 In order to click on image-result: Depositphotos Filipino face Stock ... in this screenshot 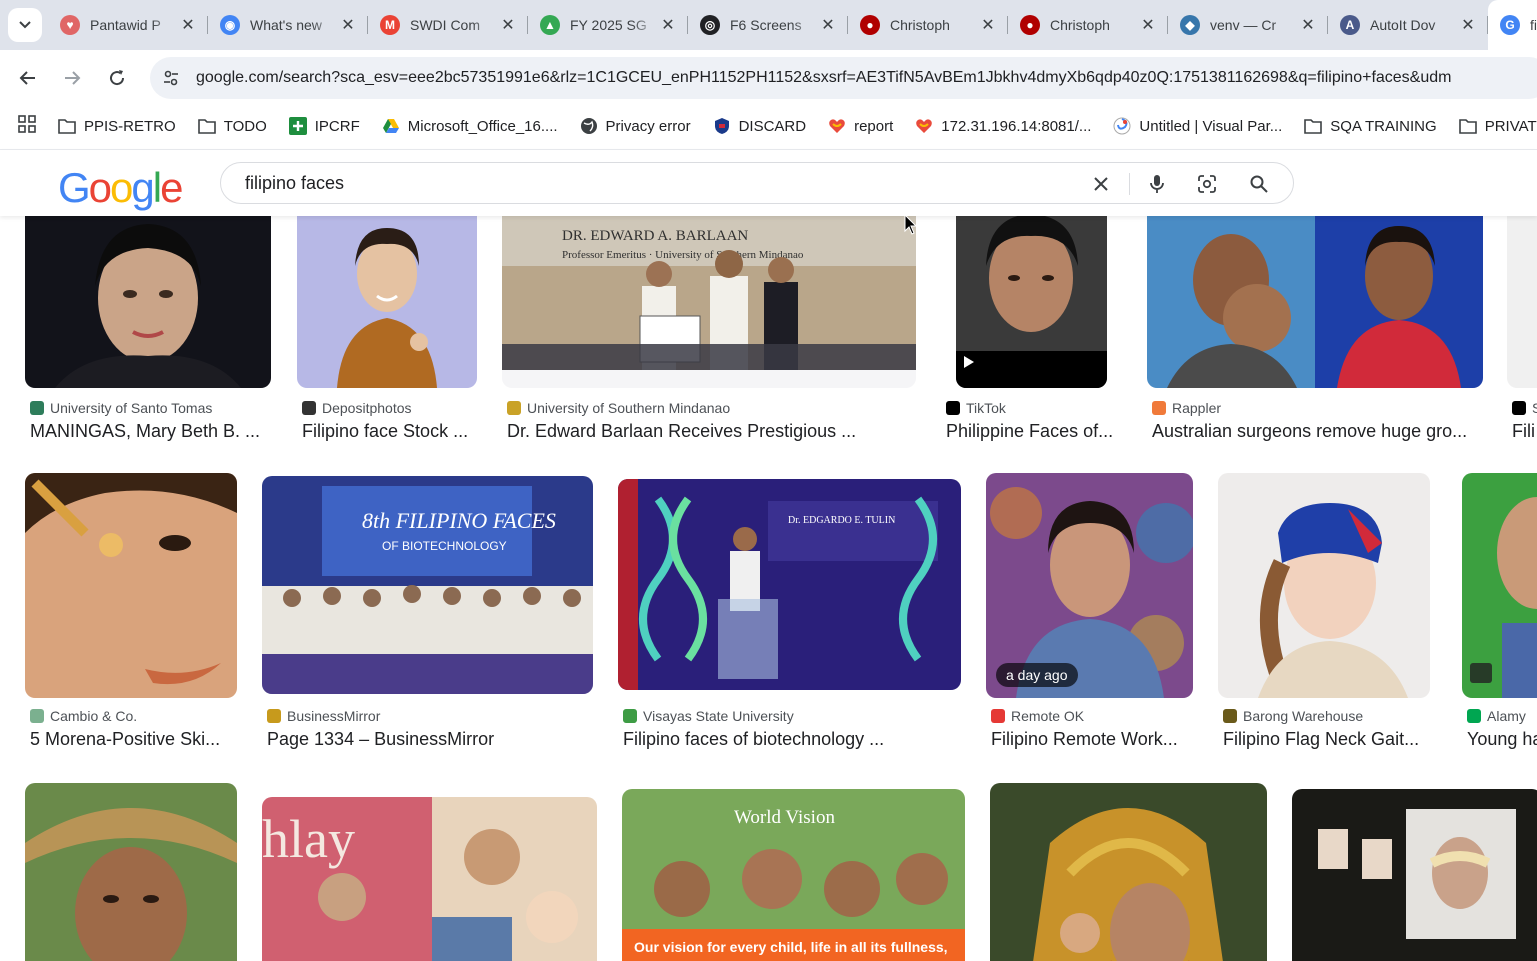, I will do `click(387, 331)`.